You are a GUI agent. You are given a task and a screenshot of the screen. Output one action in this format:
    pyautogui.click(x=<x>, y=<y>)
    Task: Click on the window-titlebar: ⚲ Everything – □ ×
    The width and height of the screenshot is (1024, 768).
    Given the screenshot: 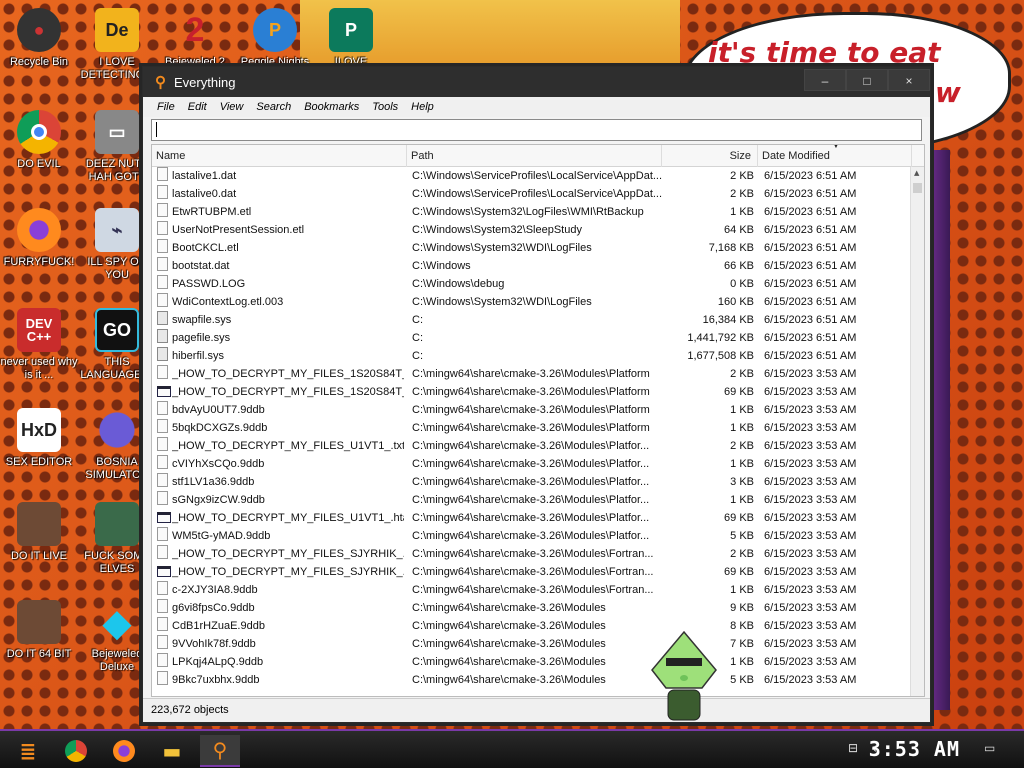 What is the action you would take?
    pyautogui.click(x=536, y=82)
    